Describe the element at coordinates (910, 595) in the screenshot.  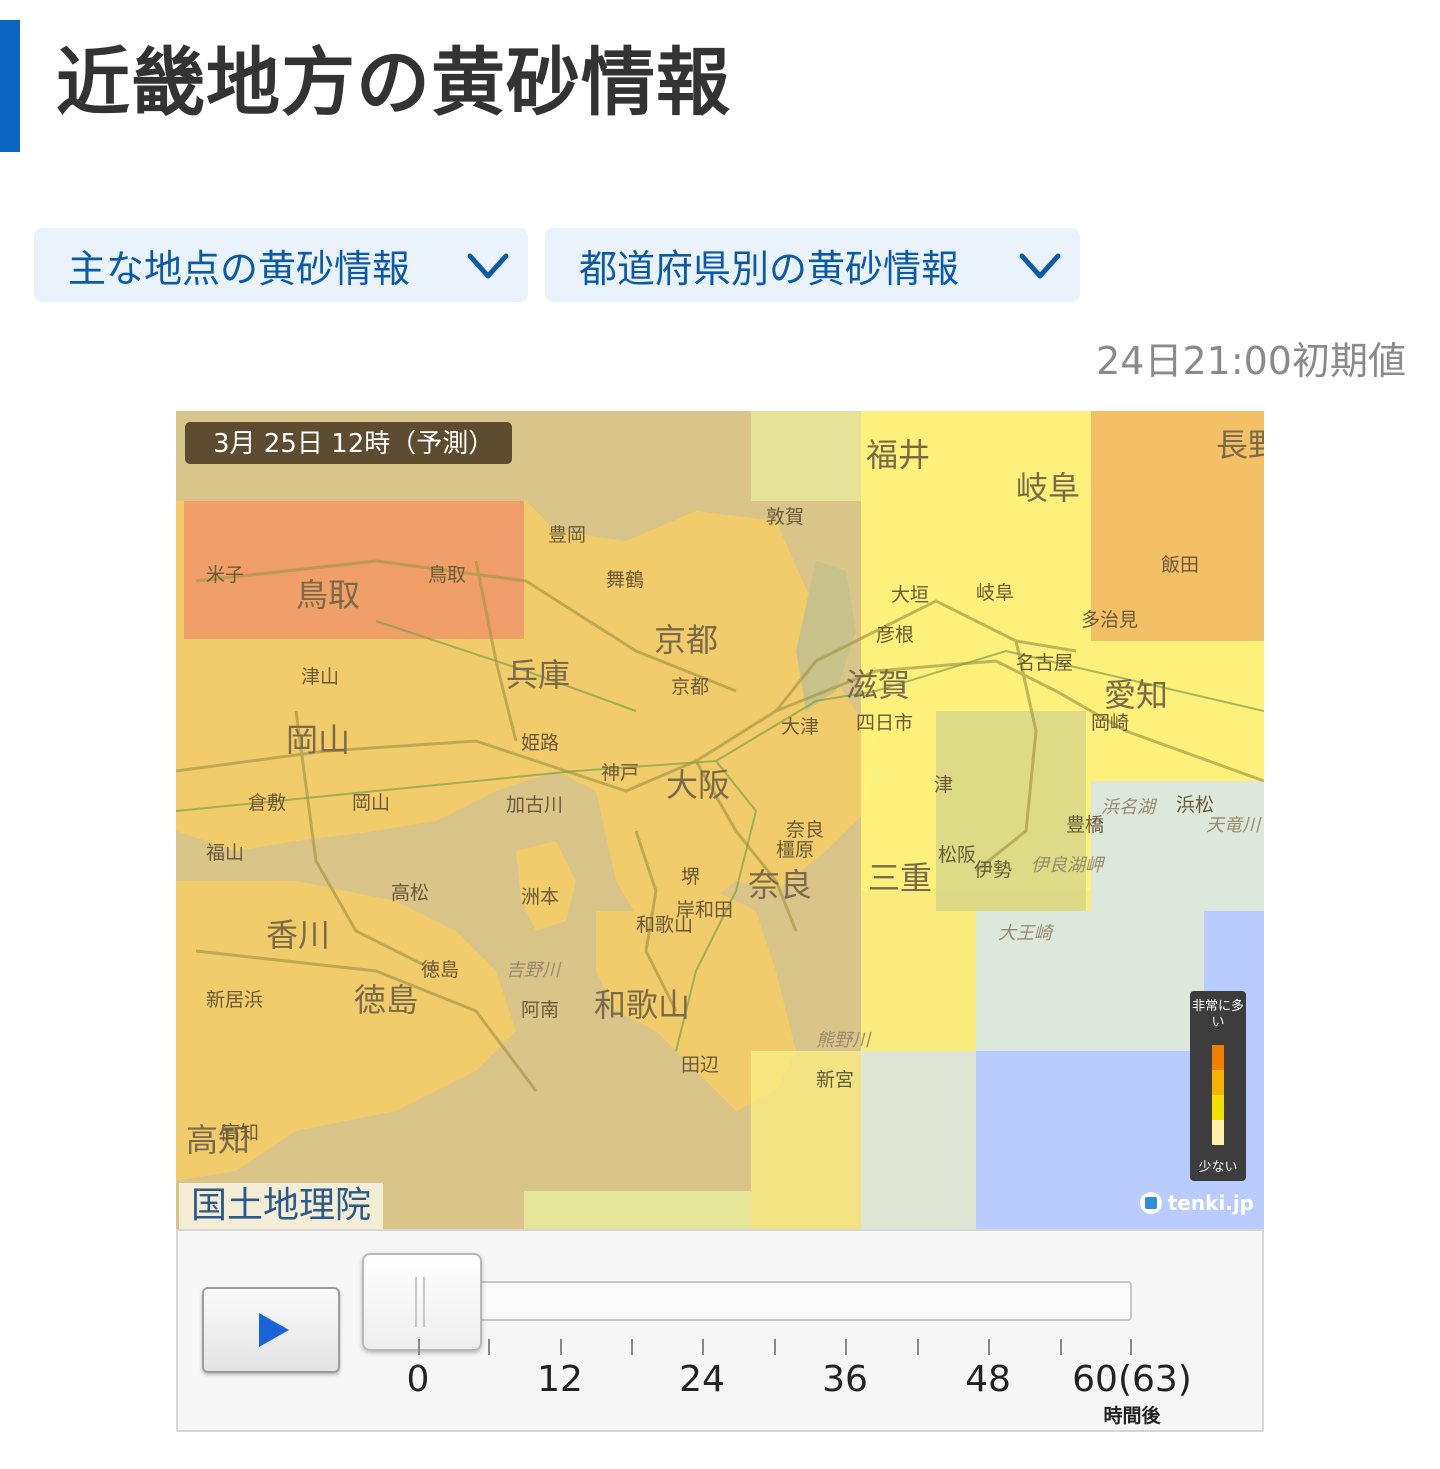
I see `city-label: 大垣` at that location.